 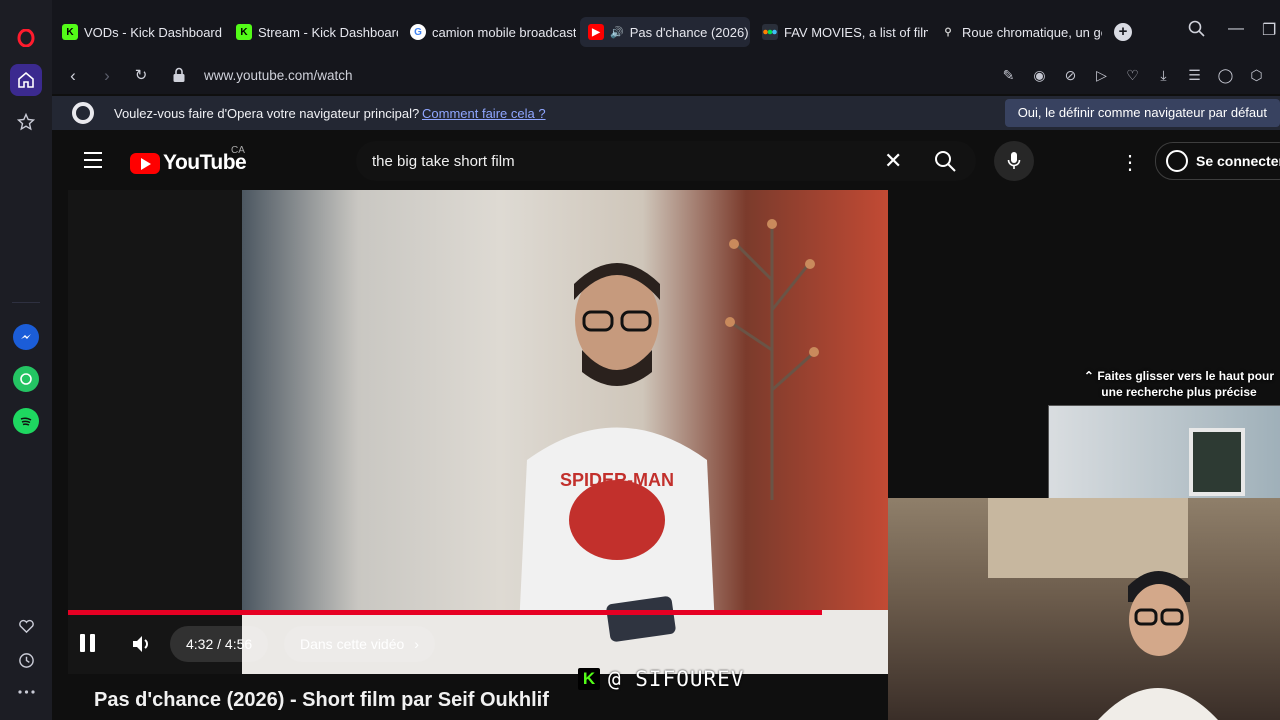 I want to click on volume-icon, so click(x=142, y=644).